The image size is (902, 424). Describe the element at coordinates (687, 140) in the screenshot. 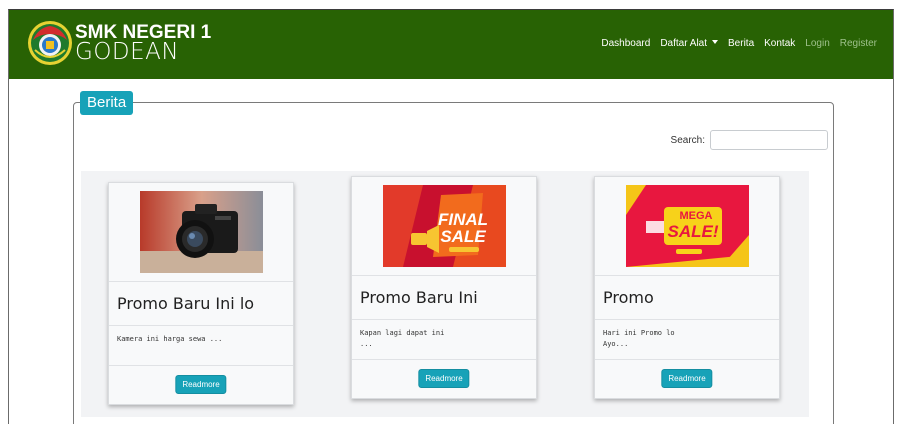

I see `search-label: Search:` at that location.